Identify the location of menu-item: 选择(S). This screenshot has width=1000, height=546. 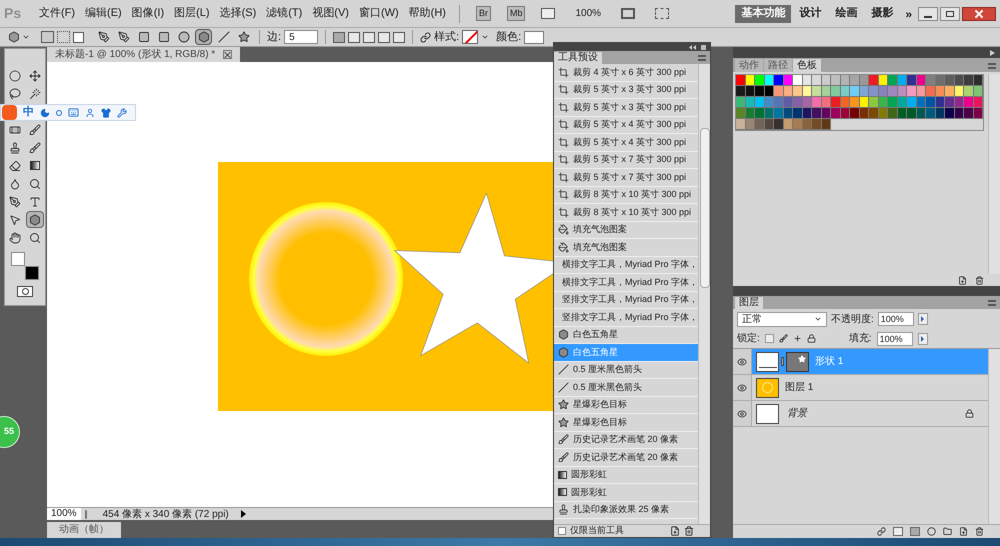
(238, 13).